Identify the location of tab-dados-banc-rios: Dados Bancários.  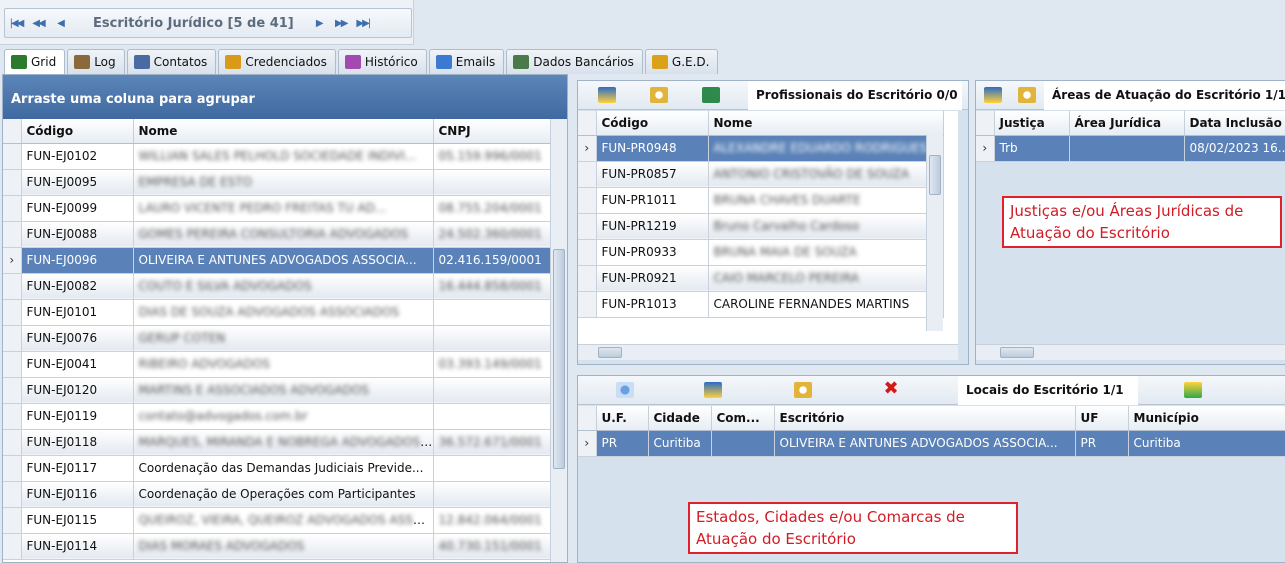
(574, 61).